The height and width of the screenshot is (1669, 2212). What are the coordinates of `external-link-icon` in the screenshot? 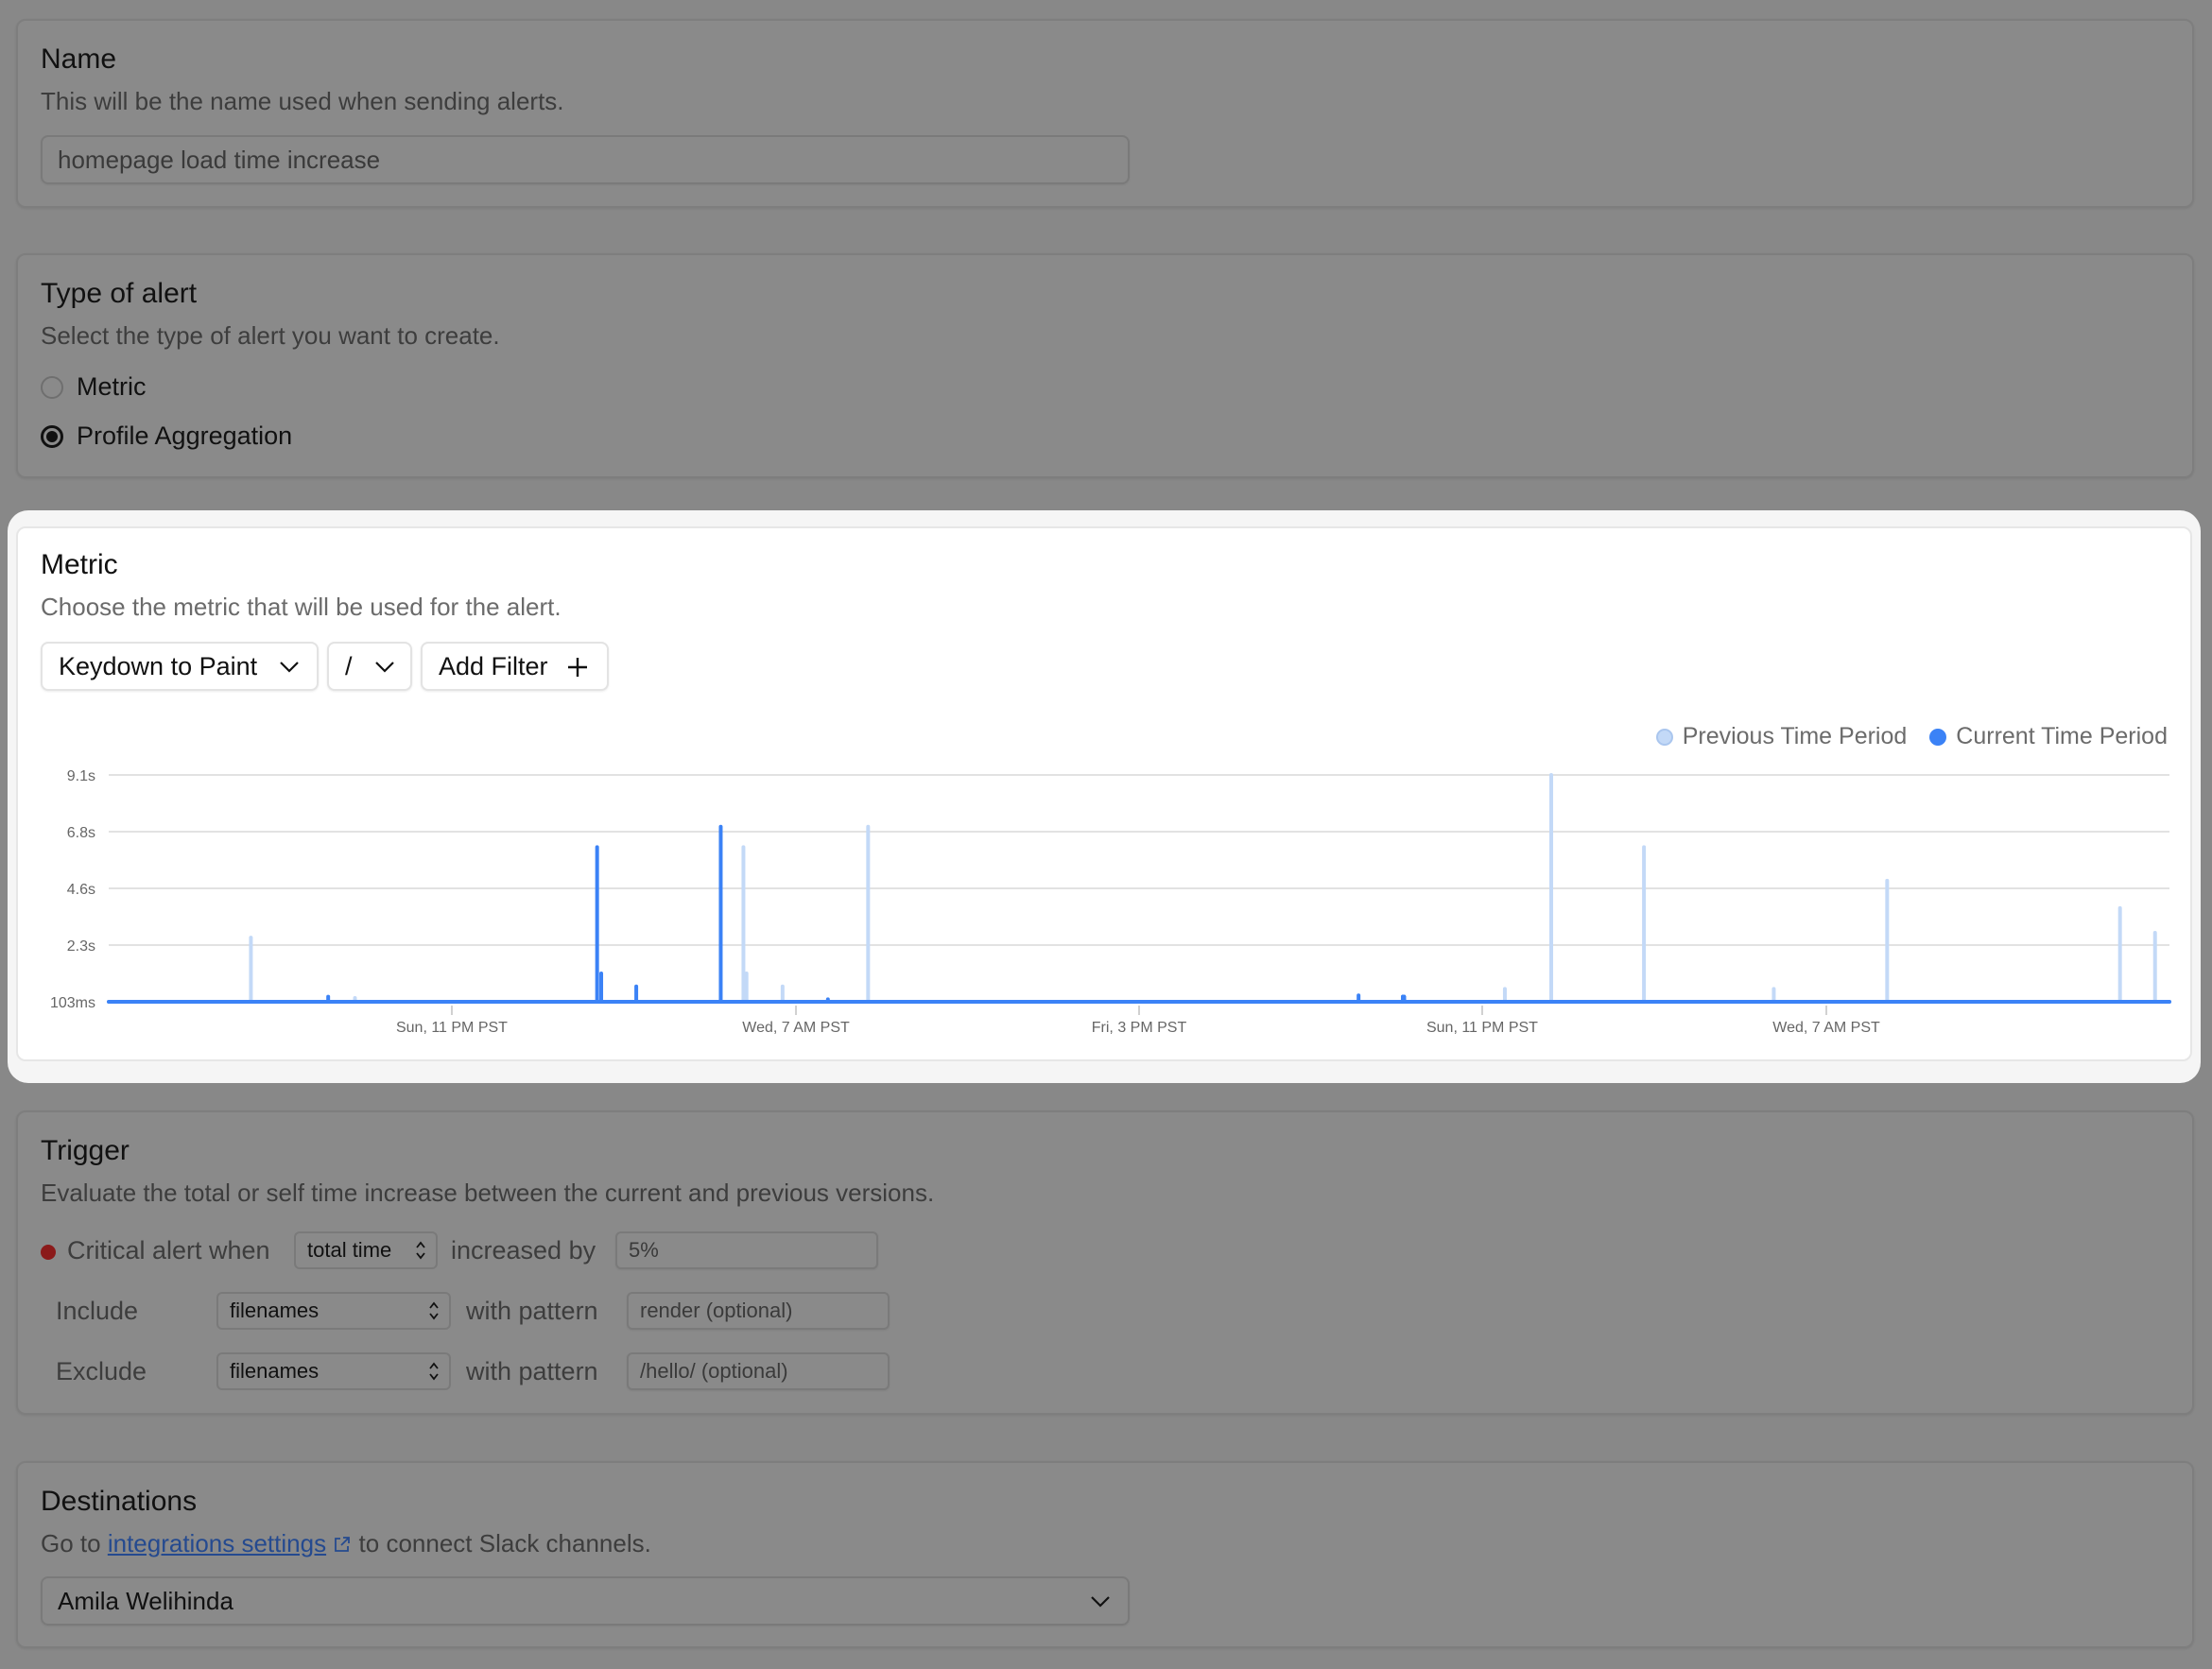 It's located at (343, 1544).